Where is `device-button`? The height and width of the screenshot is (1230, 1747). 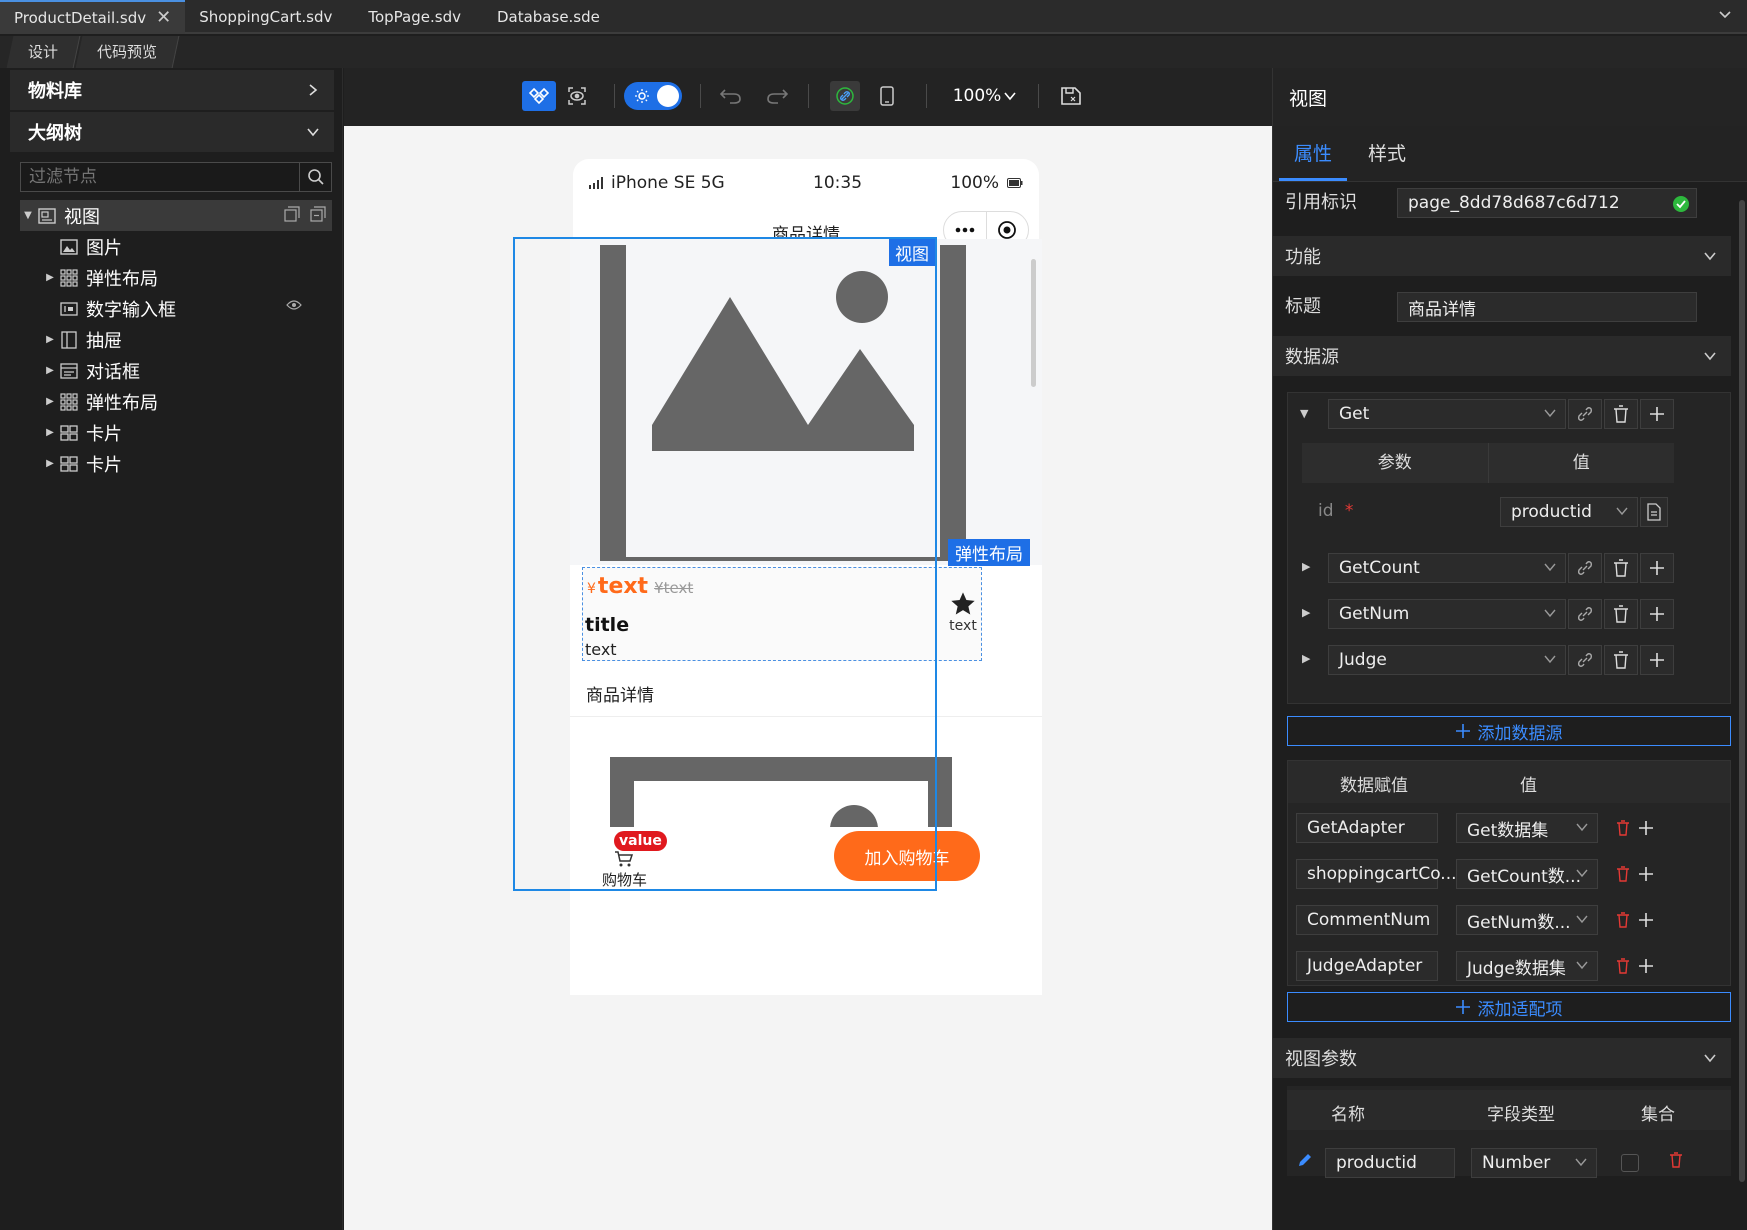 device-button is located at coordinates (887, 96).